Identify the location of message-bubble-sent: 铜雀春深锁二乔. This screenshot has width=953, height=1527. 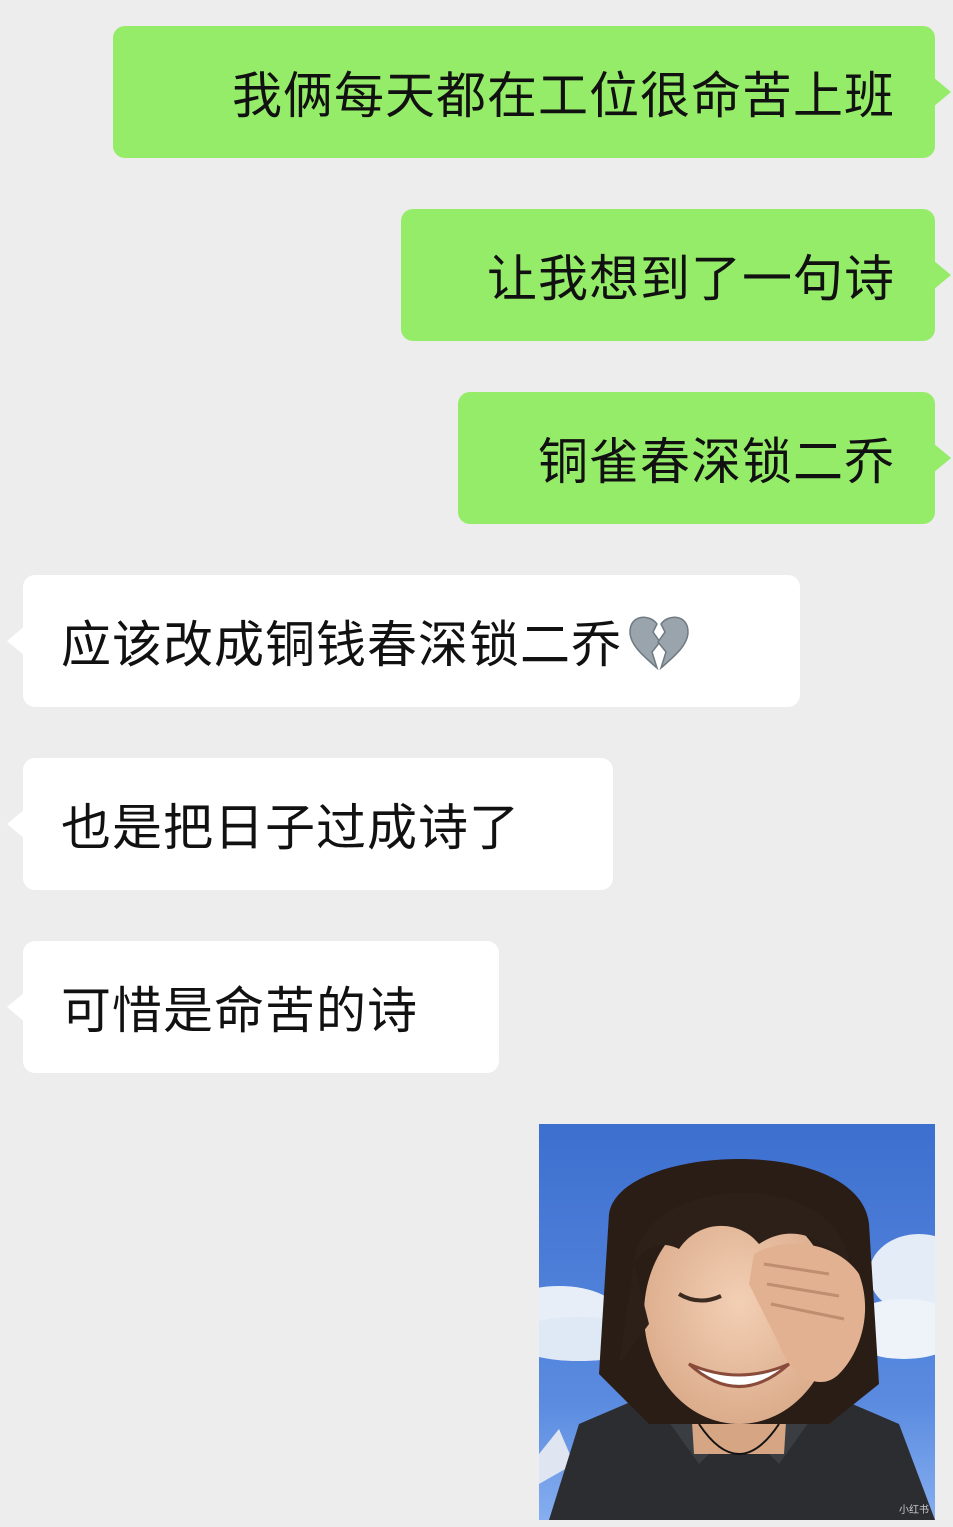
(704, 458).